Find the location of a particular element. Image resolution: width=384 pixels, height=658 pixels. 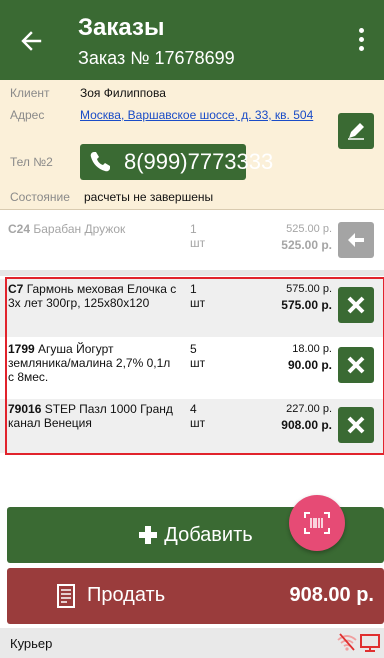

plus-icon is located at coordinates (148, 535).